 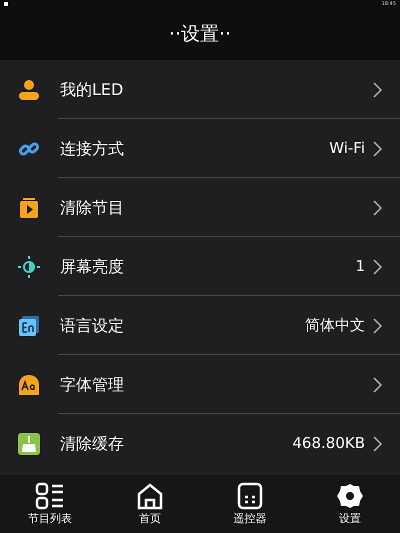 I want to click on play-icon, so click(x=29, y=207).